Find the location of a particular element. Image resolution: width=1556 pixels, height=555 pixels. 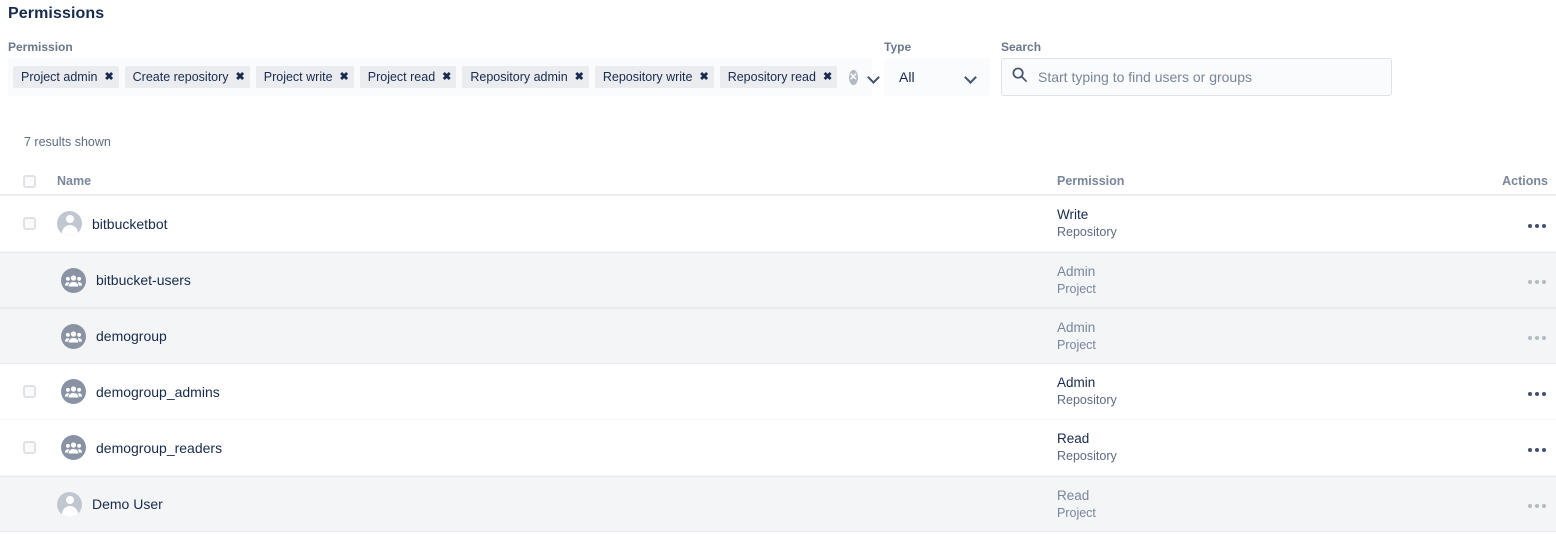

permission-chip: Repository read ✖ is located at coordinates (778, 77).